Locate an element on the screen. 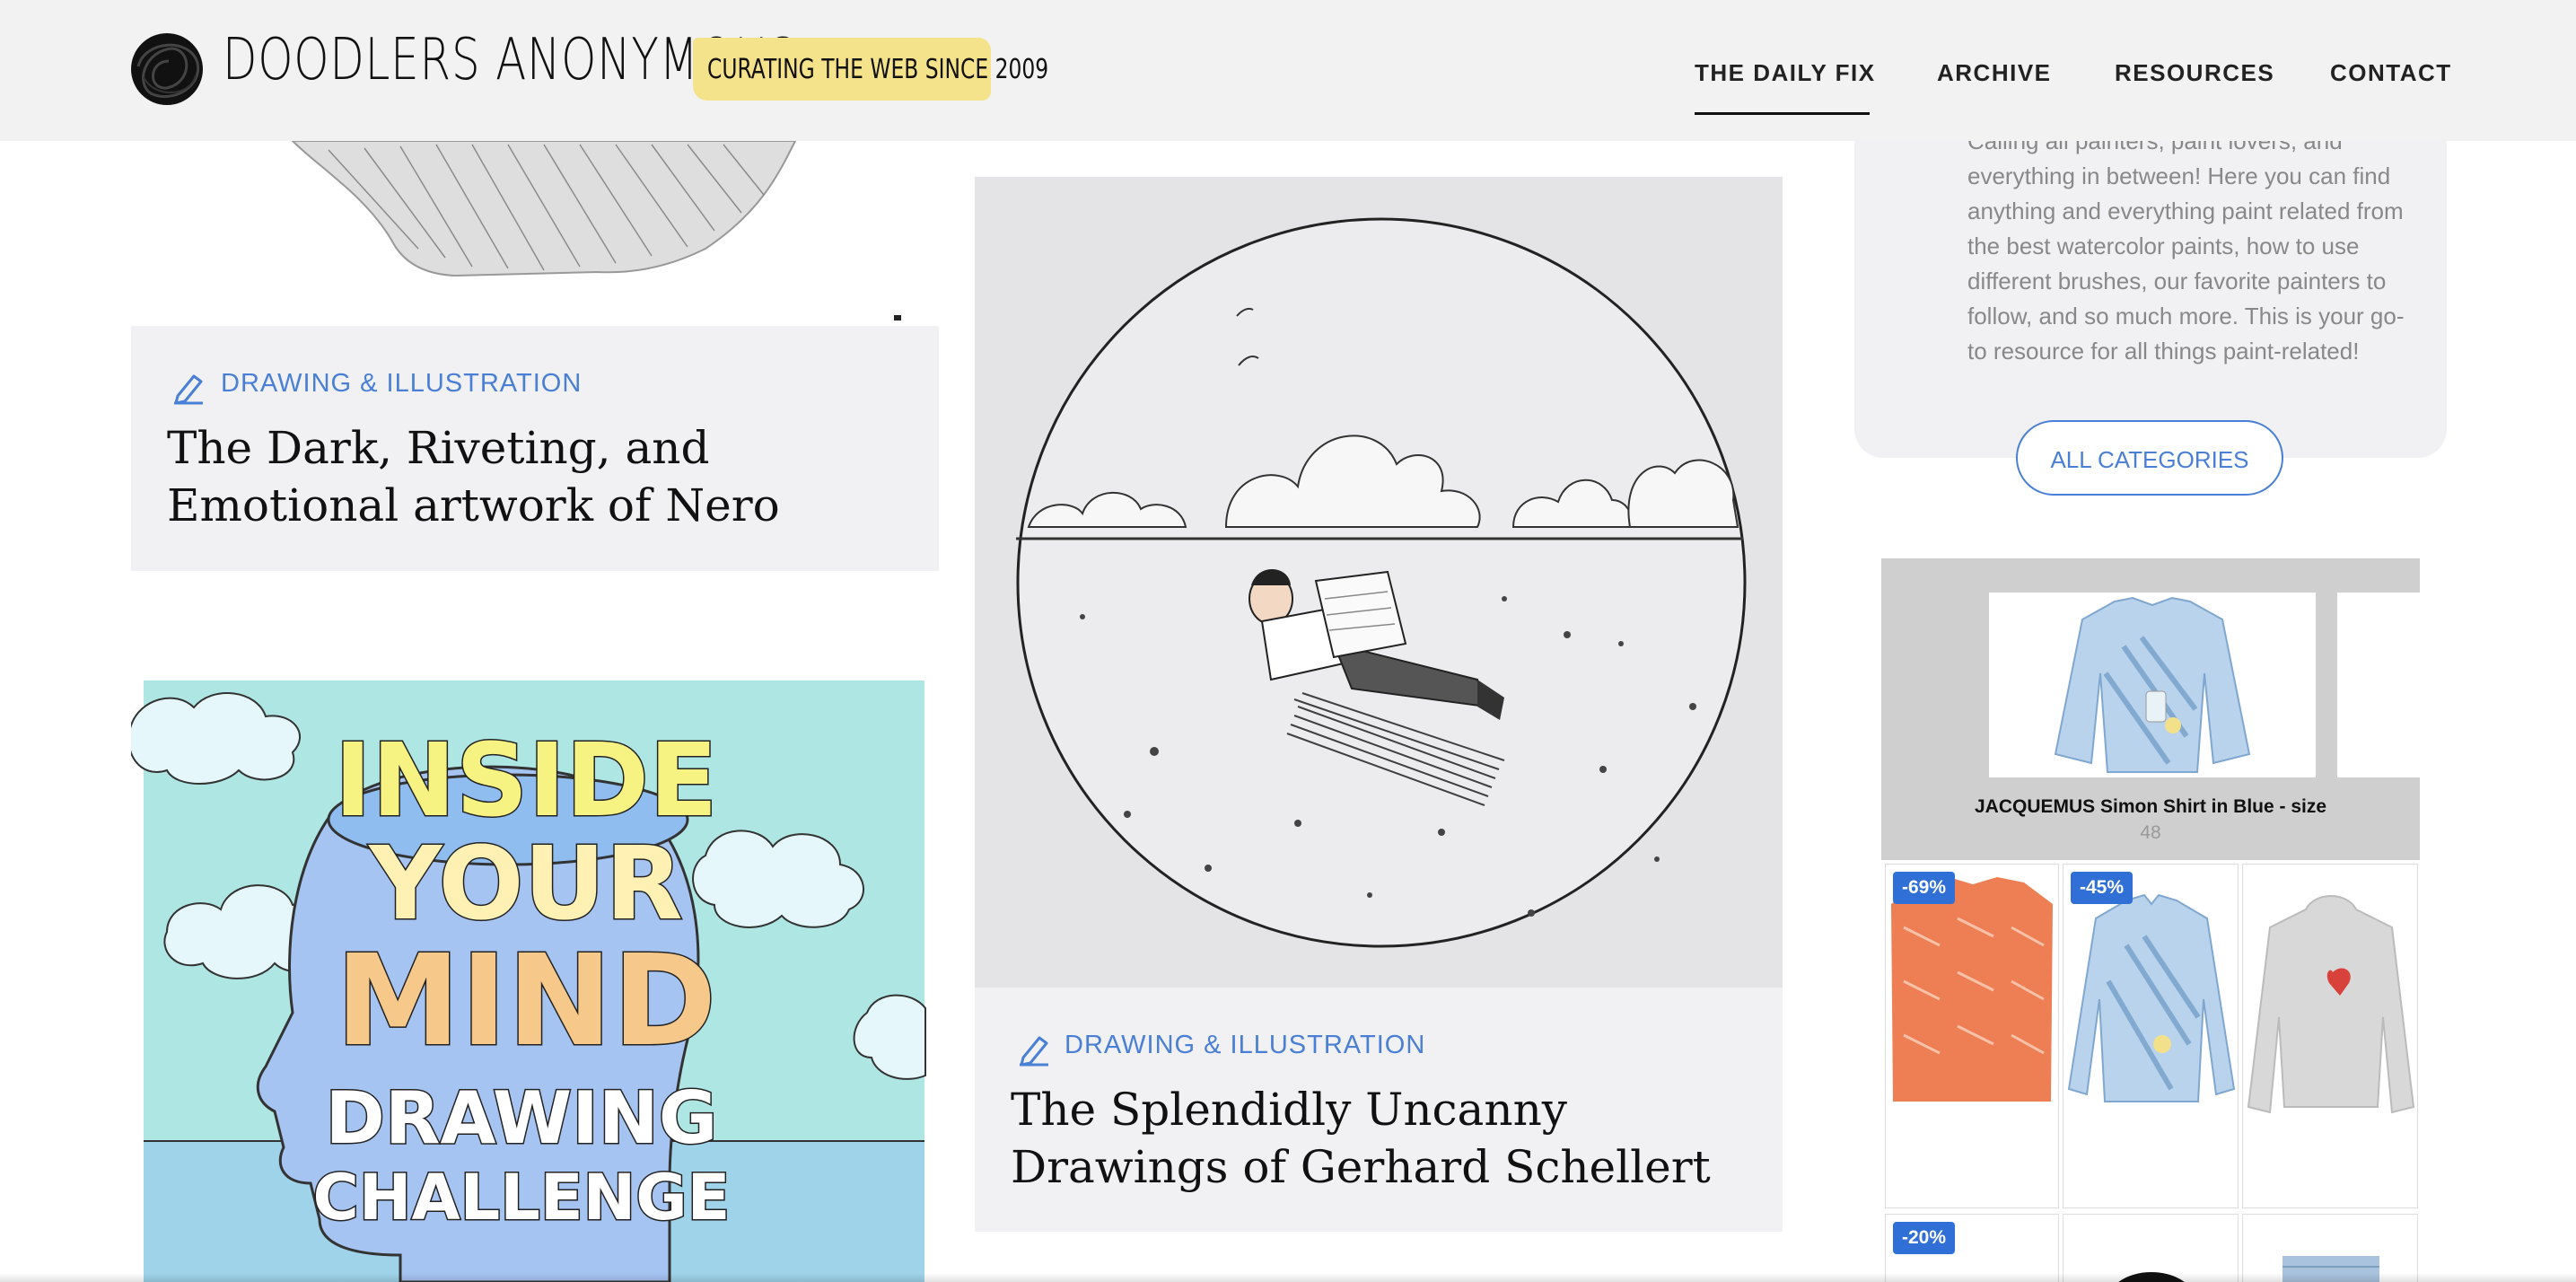 The height and width of the screenshot is (1282, 2576). product-tile: -20% is located at coordinates (1972, 1248).